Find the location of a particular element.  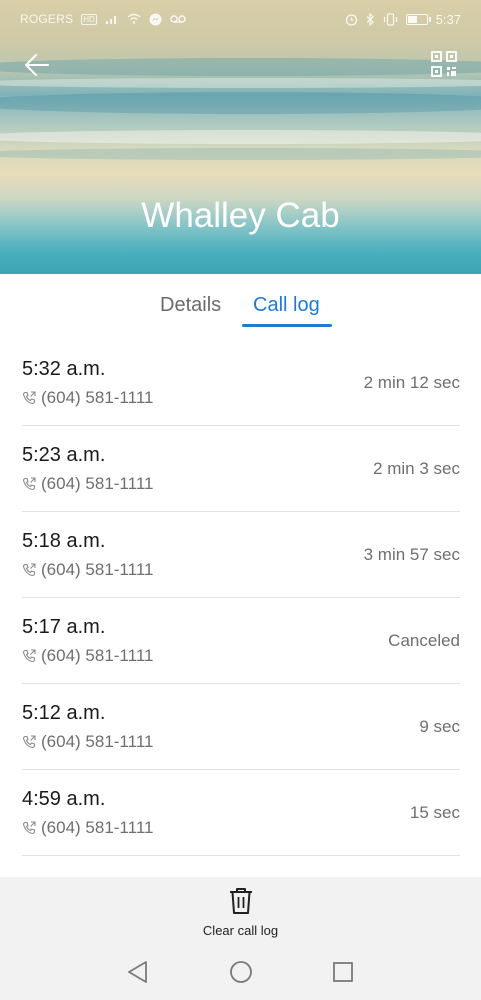

call-time: 4:59 a.m. is located at coordinates (64, 799).